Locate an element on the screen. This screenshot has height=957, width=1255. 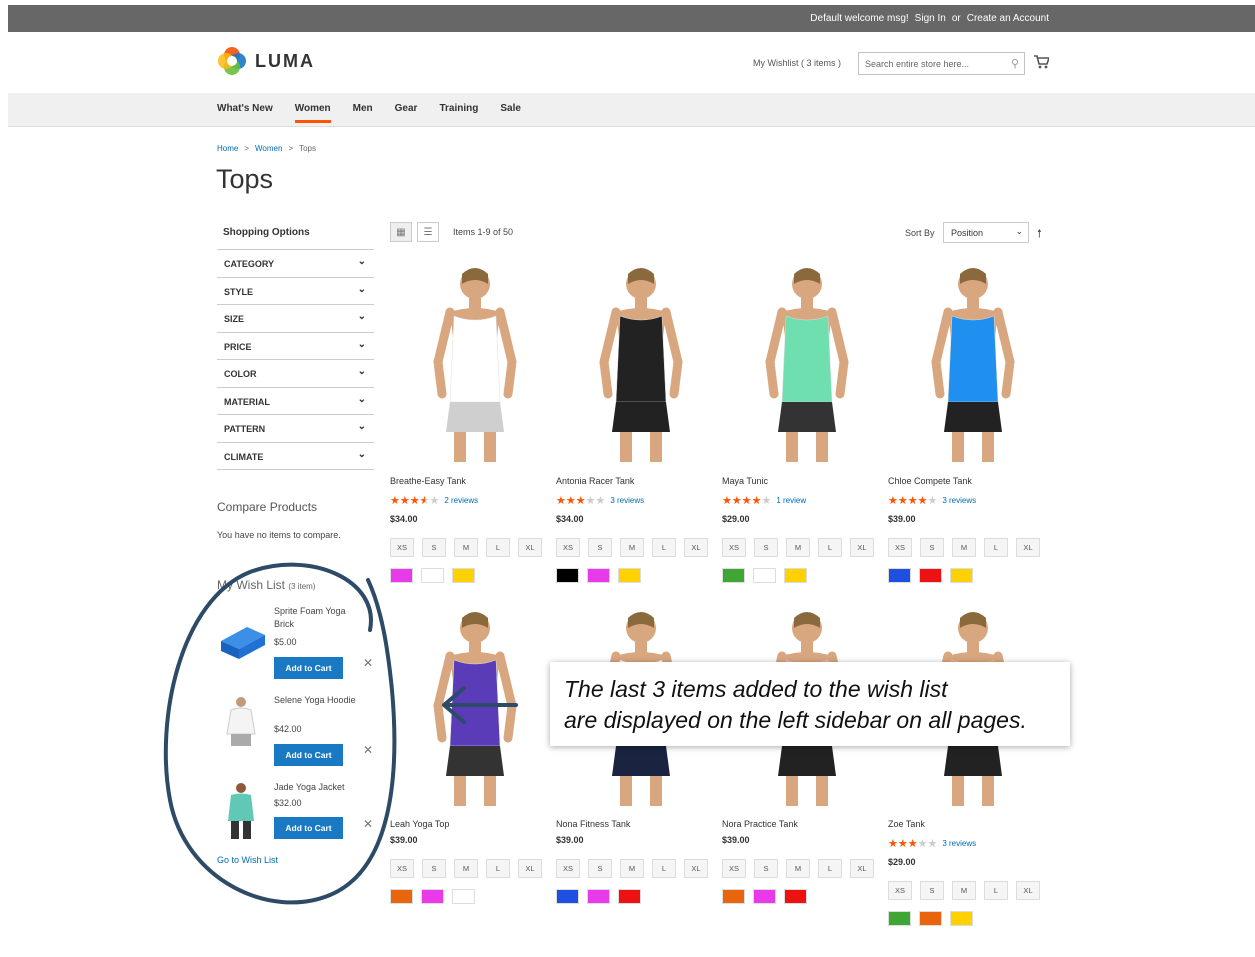
reviews-link: 1 review is located at coordinates (791, 500).